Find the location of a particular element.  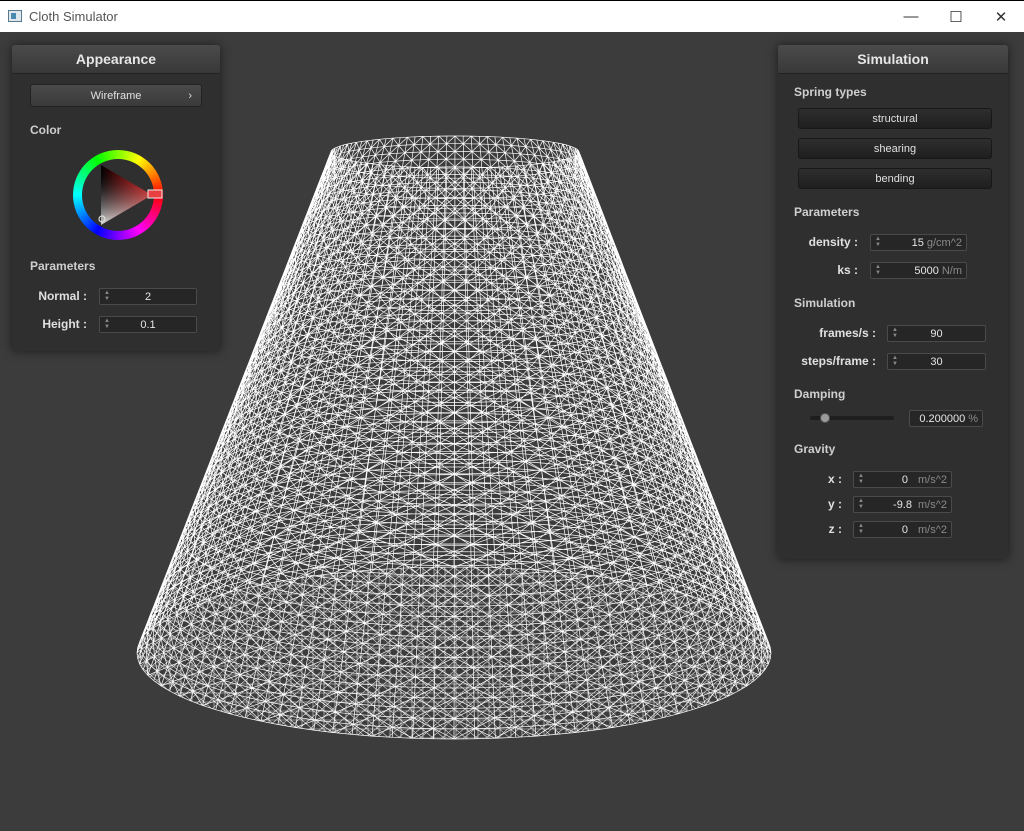

density-label: density : is located at coordinates (833, 242).